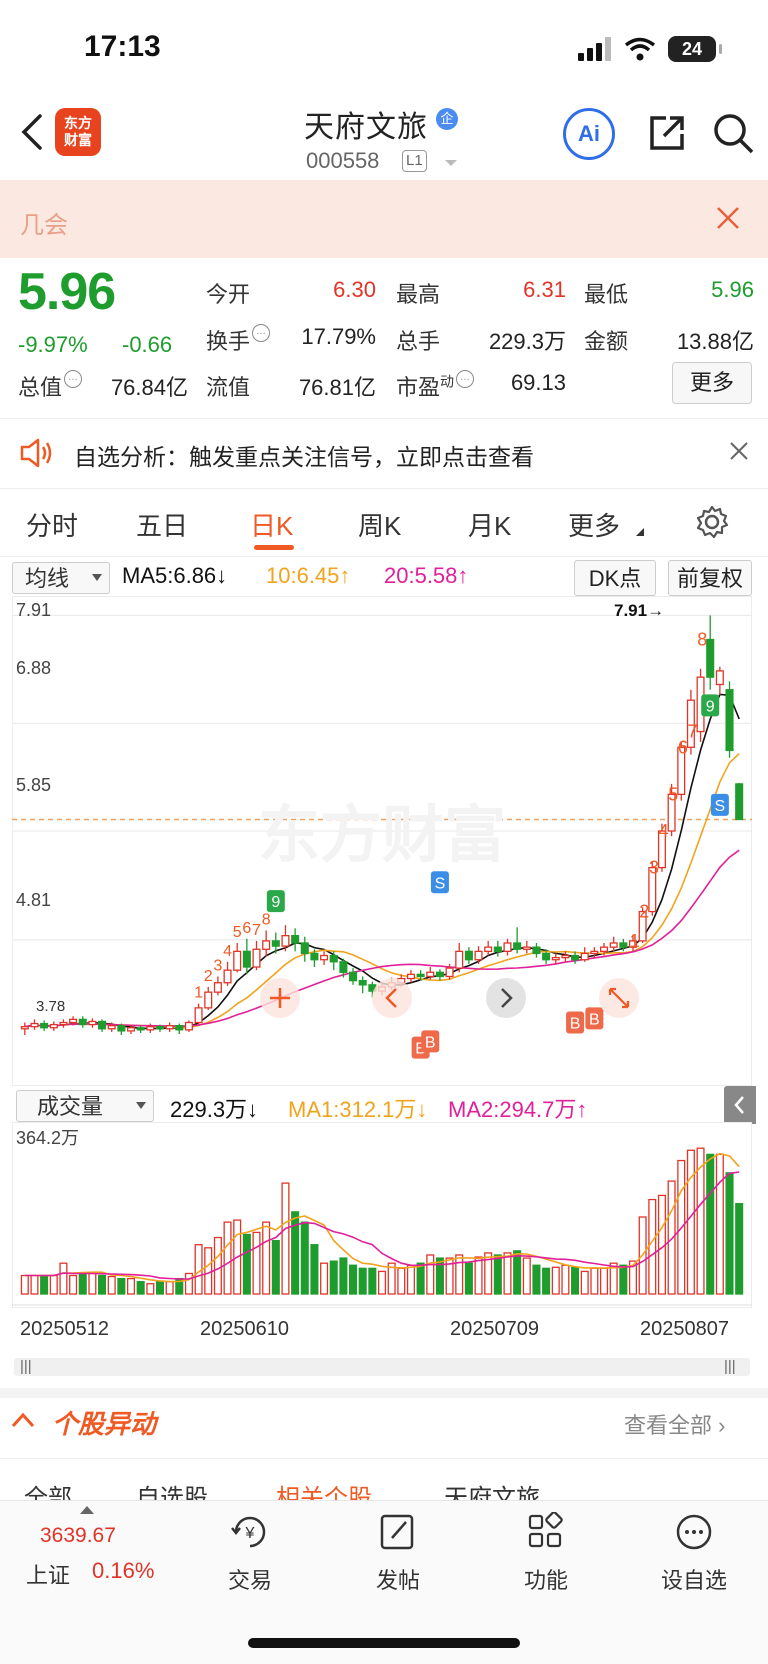 The width and height of the screenshot is (768, 1664). What do you see at coordinates (33, 132) in the screenshot?
I see `back-icon` at bounding box center [33, 132].